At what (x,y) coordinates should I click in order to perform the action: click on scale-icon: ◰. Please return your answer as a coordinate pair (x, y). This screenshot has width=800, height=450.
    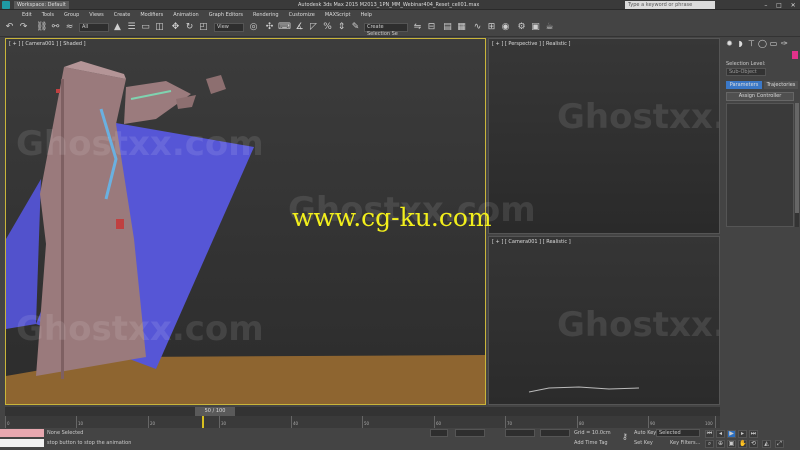
    Looking at the image, I should click on (203, 27).